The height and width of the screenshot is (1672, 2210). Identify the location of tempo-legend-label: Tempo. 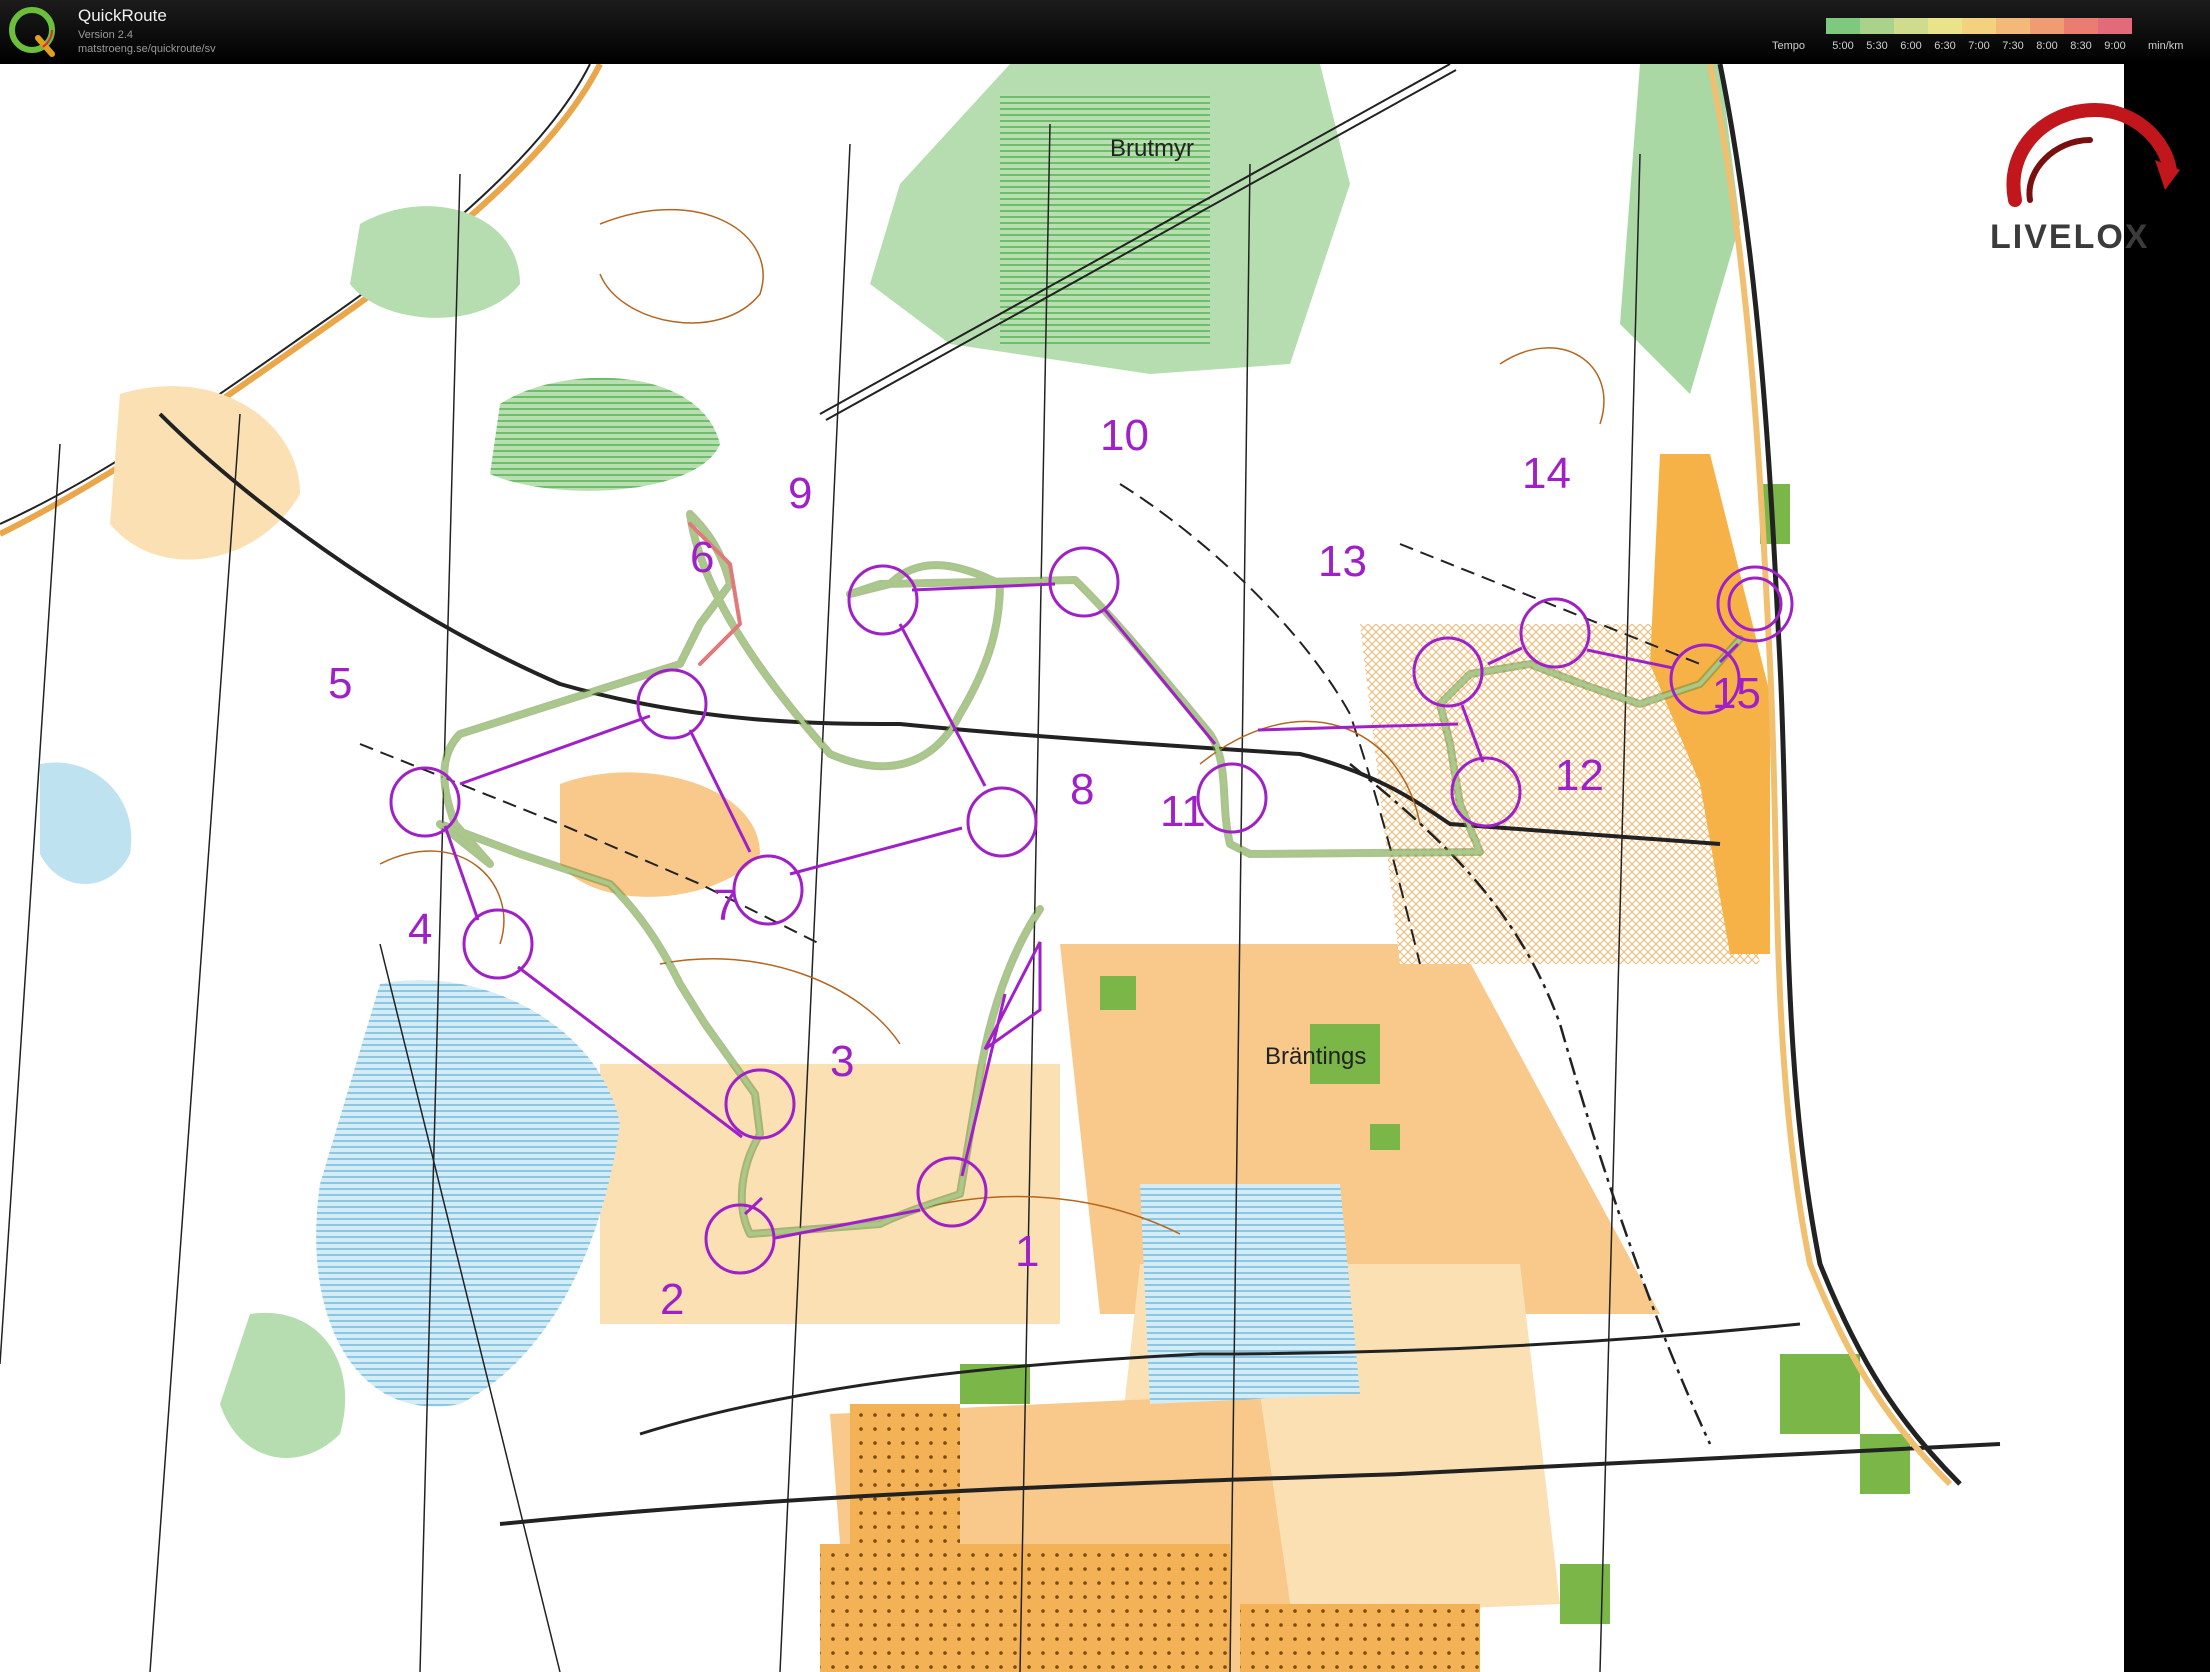
(1789, 46).